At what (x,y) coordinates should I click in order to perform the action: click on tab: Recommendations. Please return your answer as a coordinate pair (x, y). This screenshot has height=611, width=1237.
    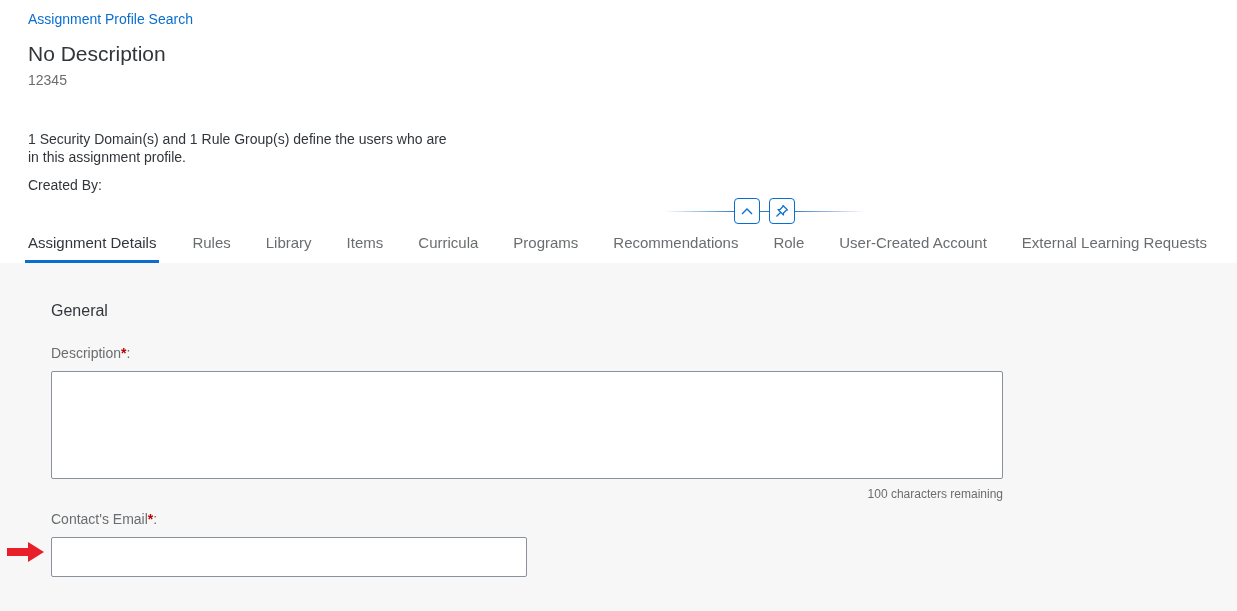
    Looking at the image, I should click on (676, 243).